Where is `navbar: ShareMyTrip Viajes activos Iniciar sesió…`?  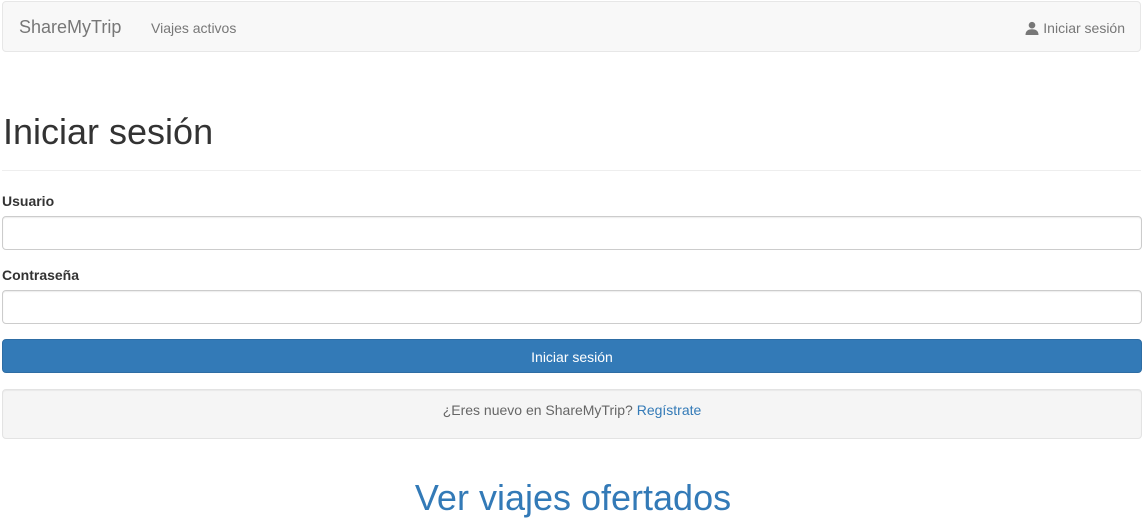
navbar: ShareMyTrip Viajes activos Iniciar sesió… is located at coordinates (571, 26).